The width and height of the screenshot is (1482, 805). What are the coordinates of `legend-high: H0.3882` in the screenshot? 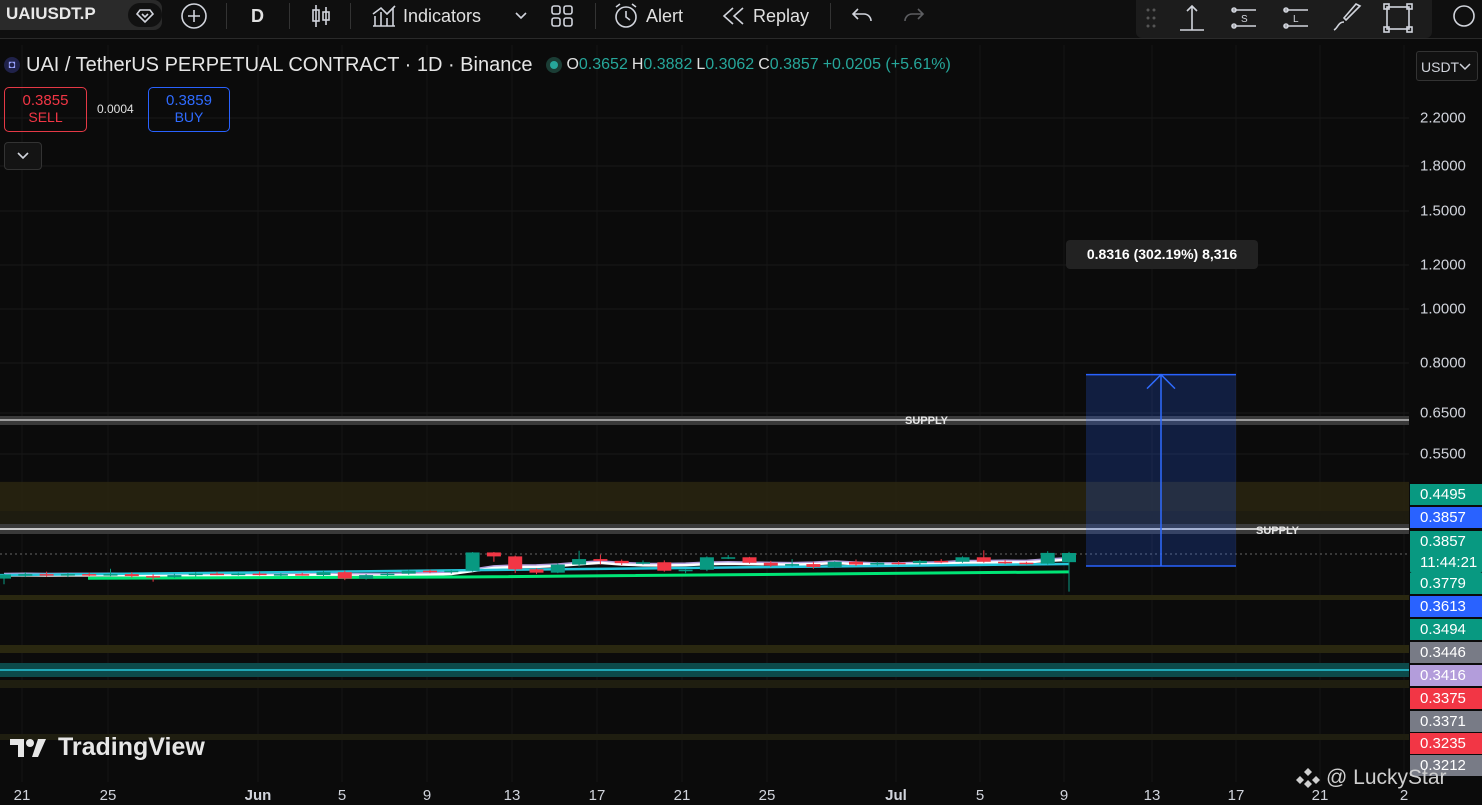 It's located at (662, 64).